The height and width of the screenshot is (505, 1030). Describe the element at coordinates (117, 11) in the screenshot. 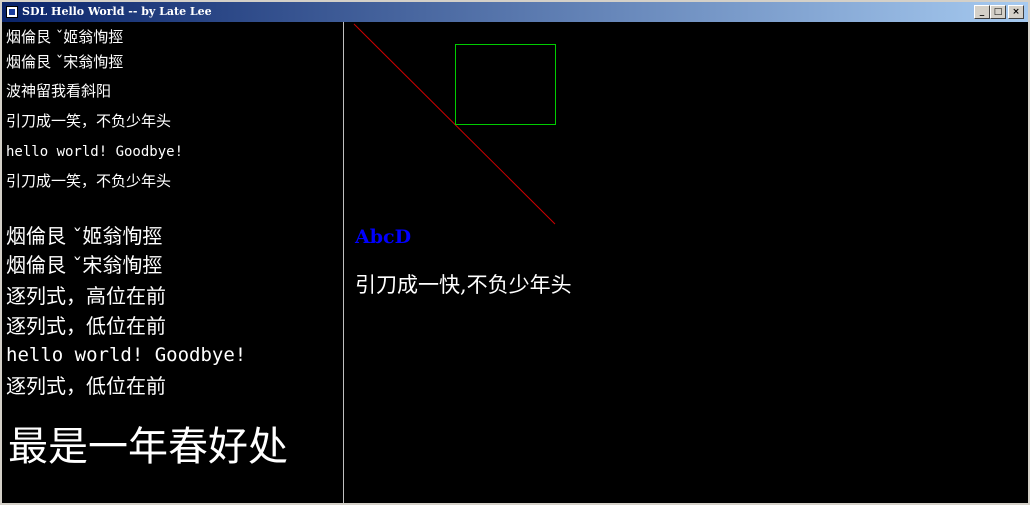

I see `window-title: SDL Hello World -- by Late Lee` at that location.